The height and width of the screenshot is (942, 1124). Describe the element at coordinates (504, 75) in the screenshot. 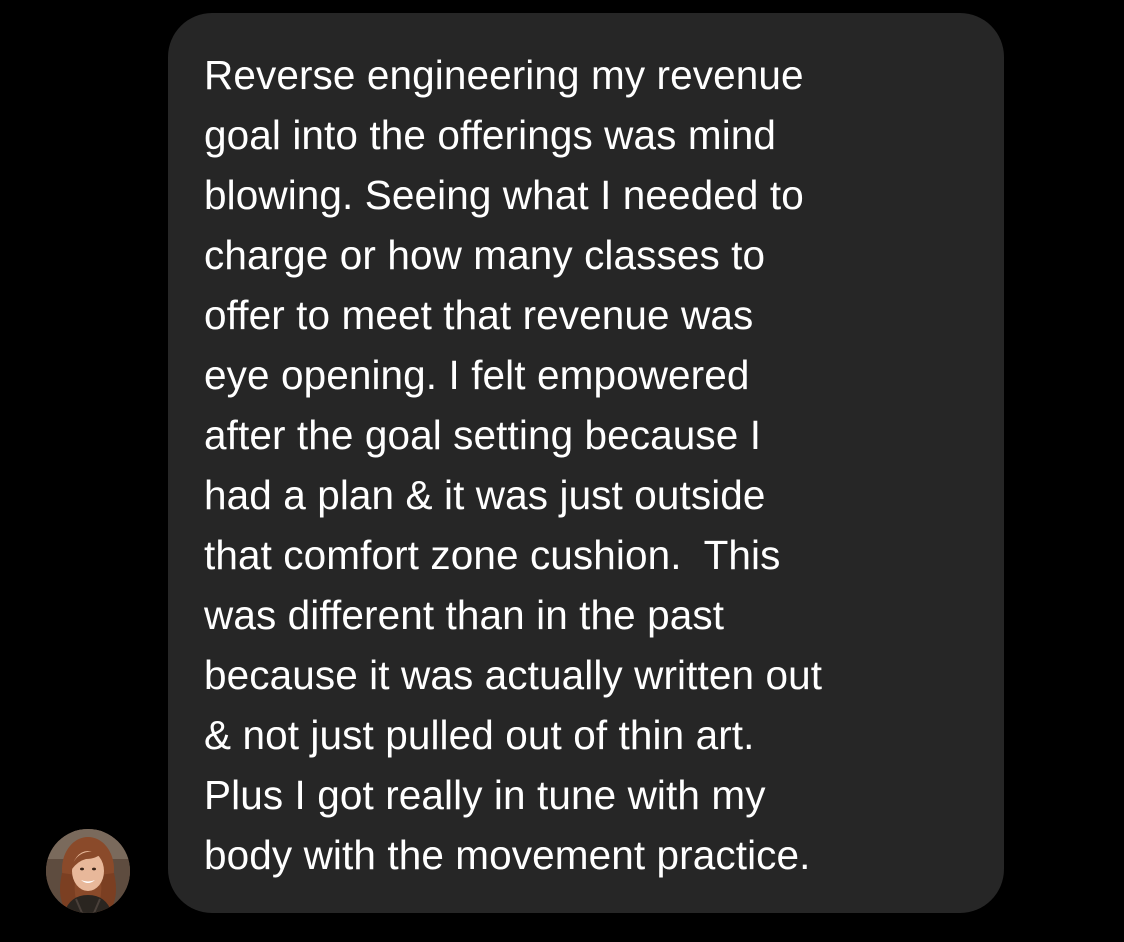

I see `message-line: Reverse engineering my revenue` at that location.